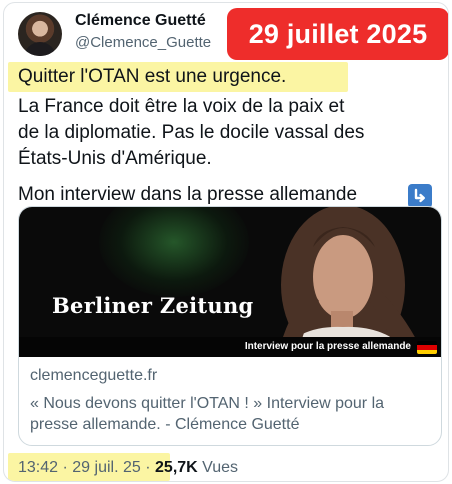 The height and width of the screenshot is (484, 452). What do you see at coordinates (143, 42) in the screenshot?
I see `author-handle: @Clemence_Guette` at bounding box center [143, 42].